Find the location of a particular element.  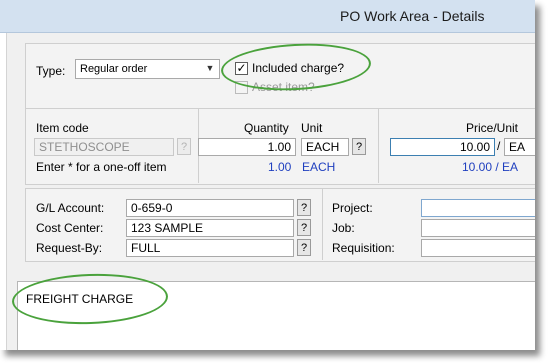

item-code-lookup-button: ? is located at coordinates (184, 146).